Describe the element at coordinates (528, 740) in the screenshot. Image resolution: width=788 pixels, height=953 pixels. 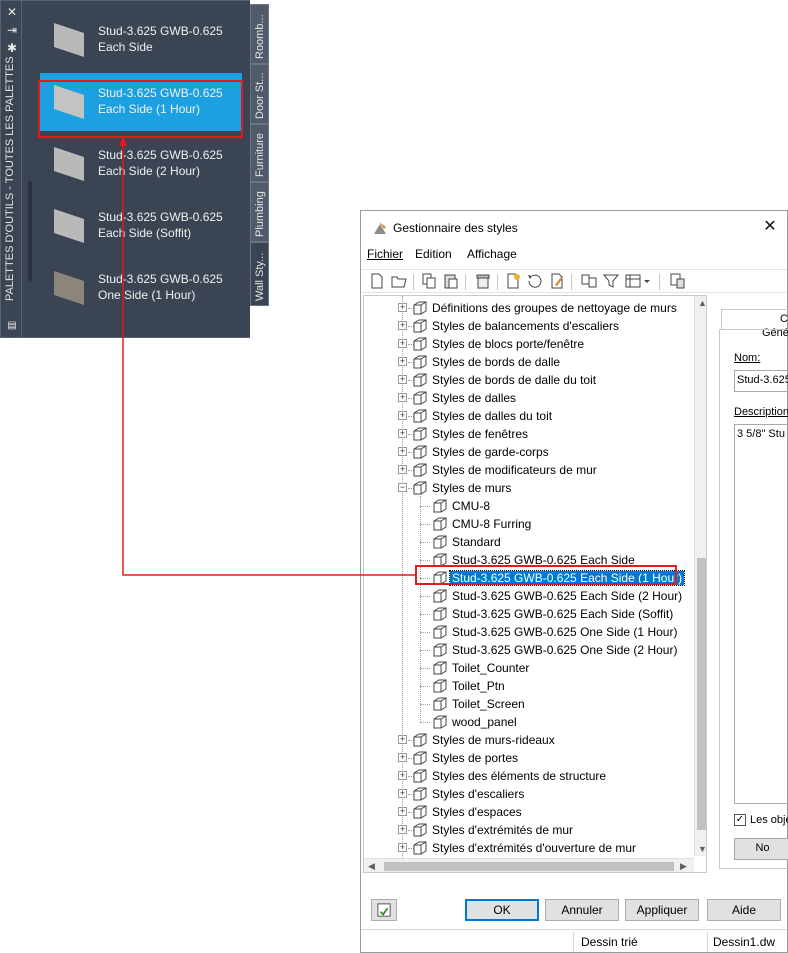
I see `tree-category: + Styles de murs-rideaux` at that location.